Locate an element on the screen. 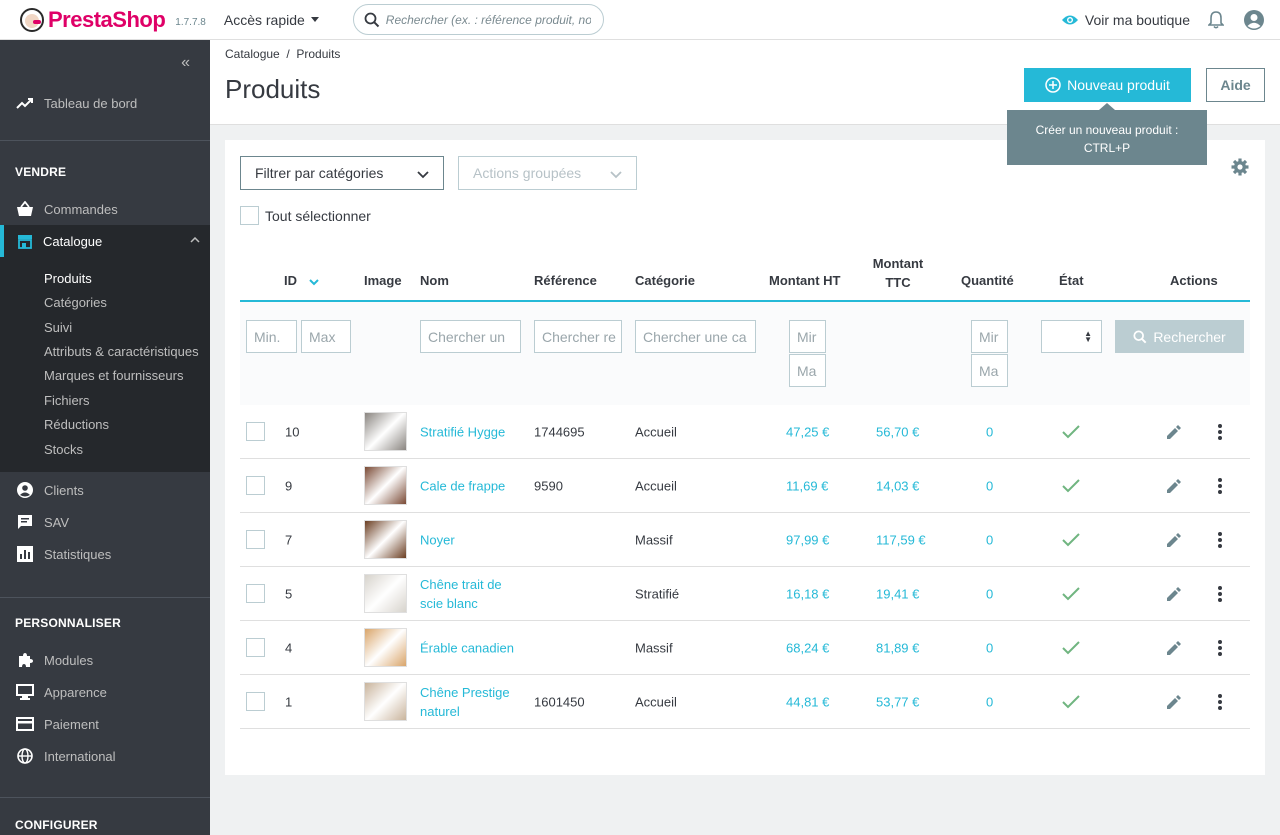  sidebar-subitem-brands: Marques et fournisseurs is located at coordinates (113, 375).